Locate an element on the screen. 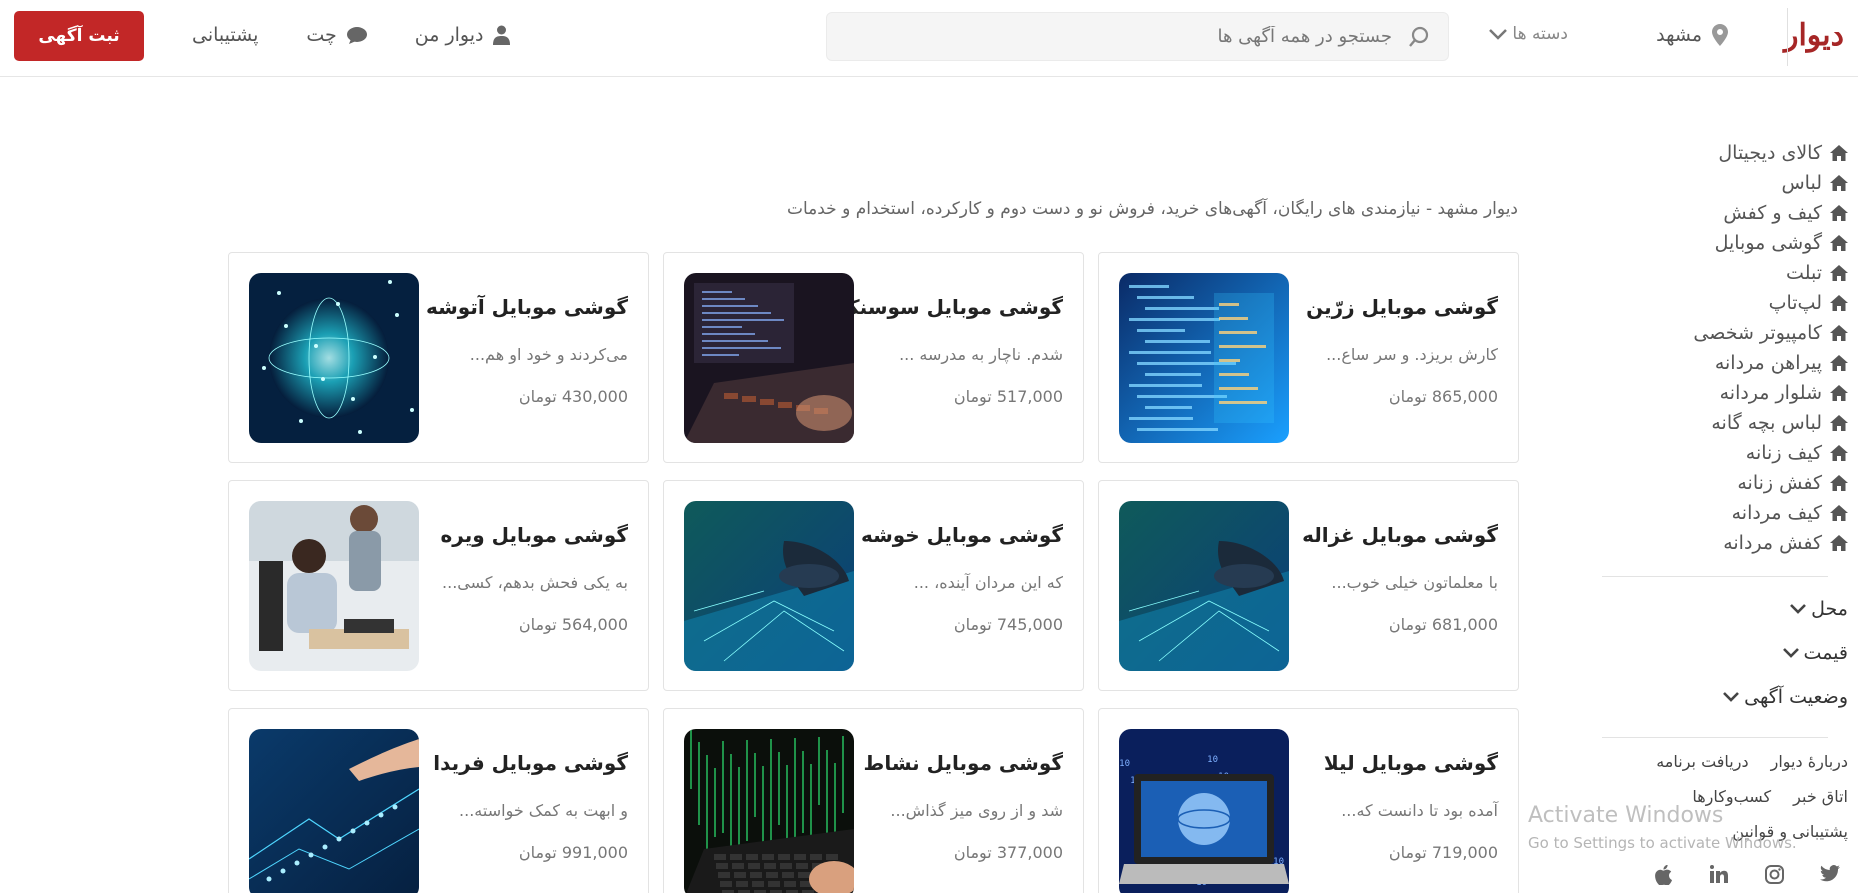 This screenshot has width=1858, height=893. chat-icon is located at coordinates (356, 35).